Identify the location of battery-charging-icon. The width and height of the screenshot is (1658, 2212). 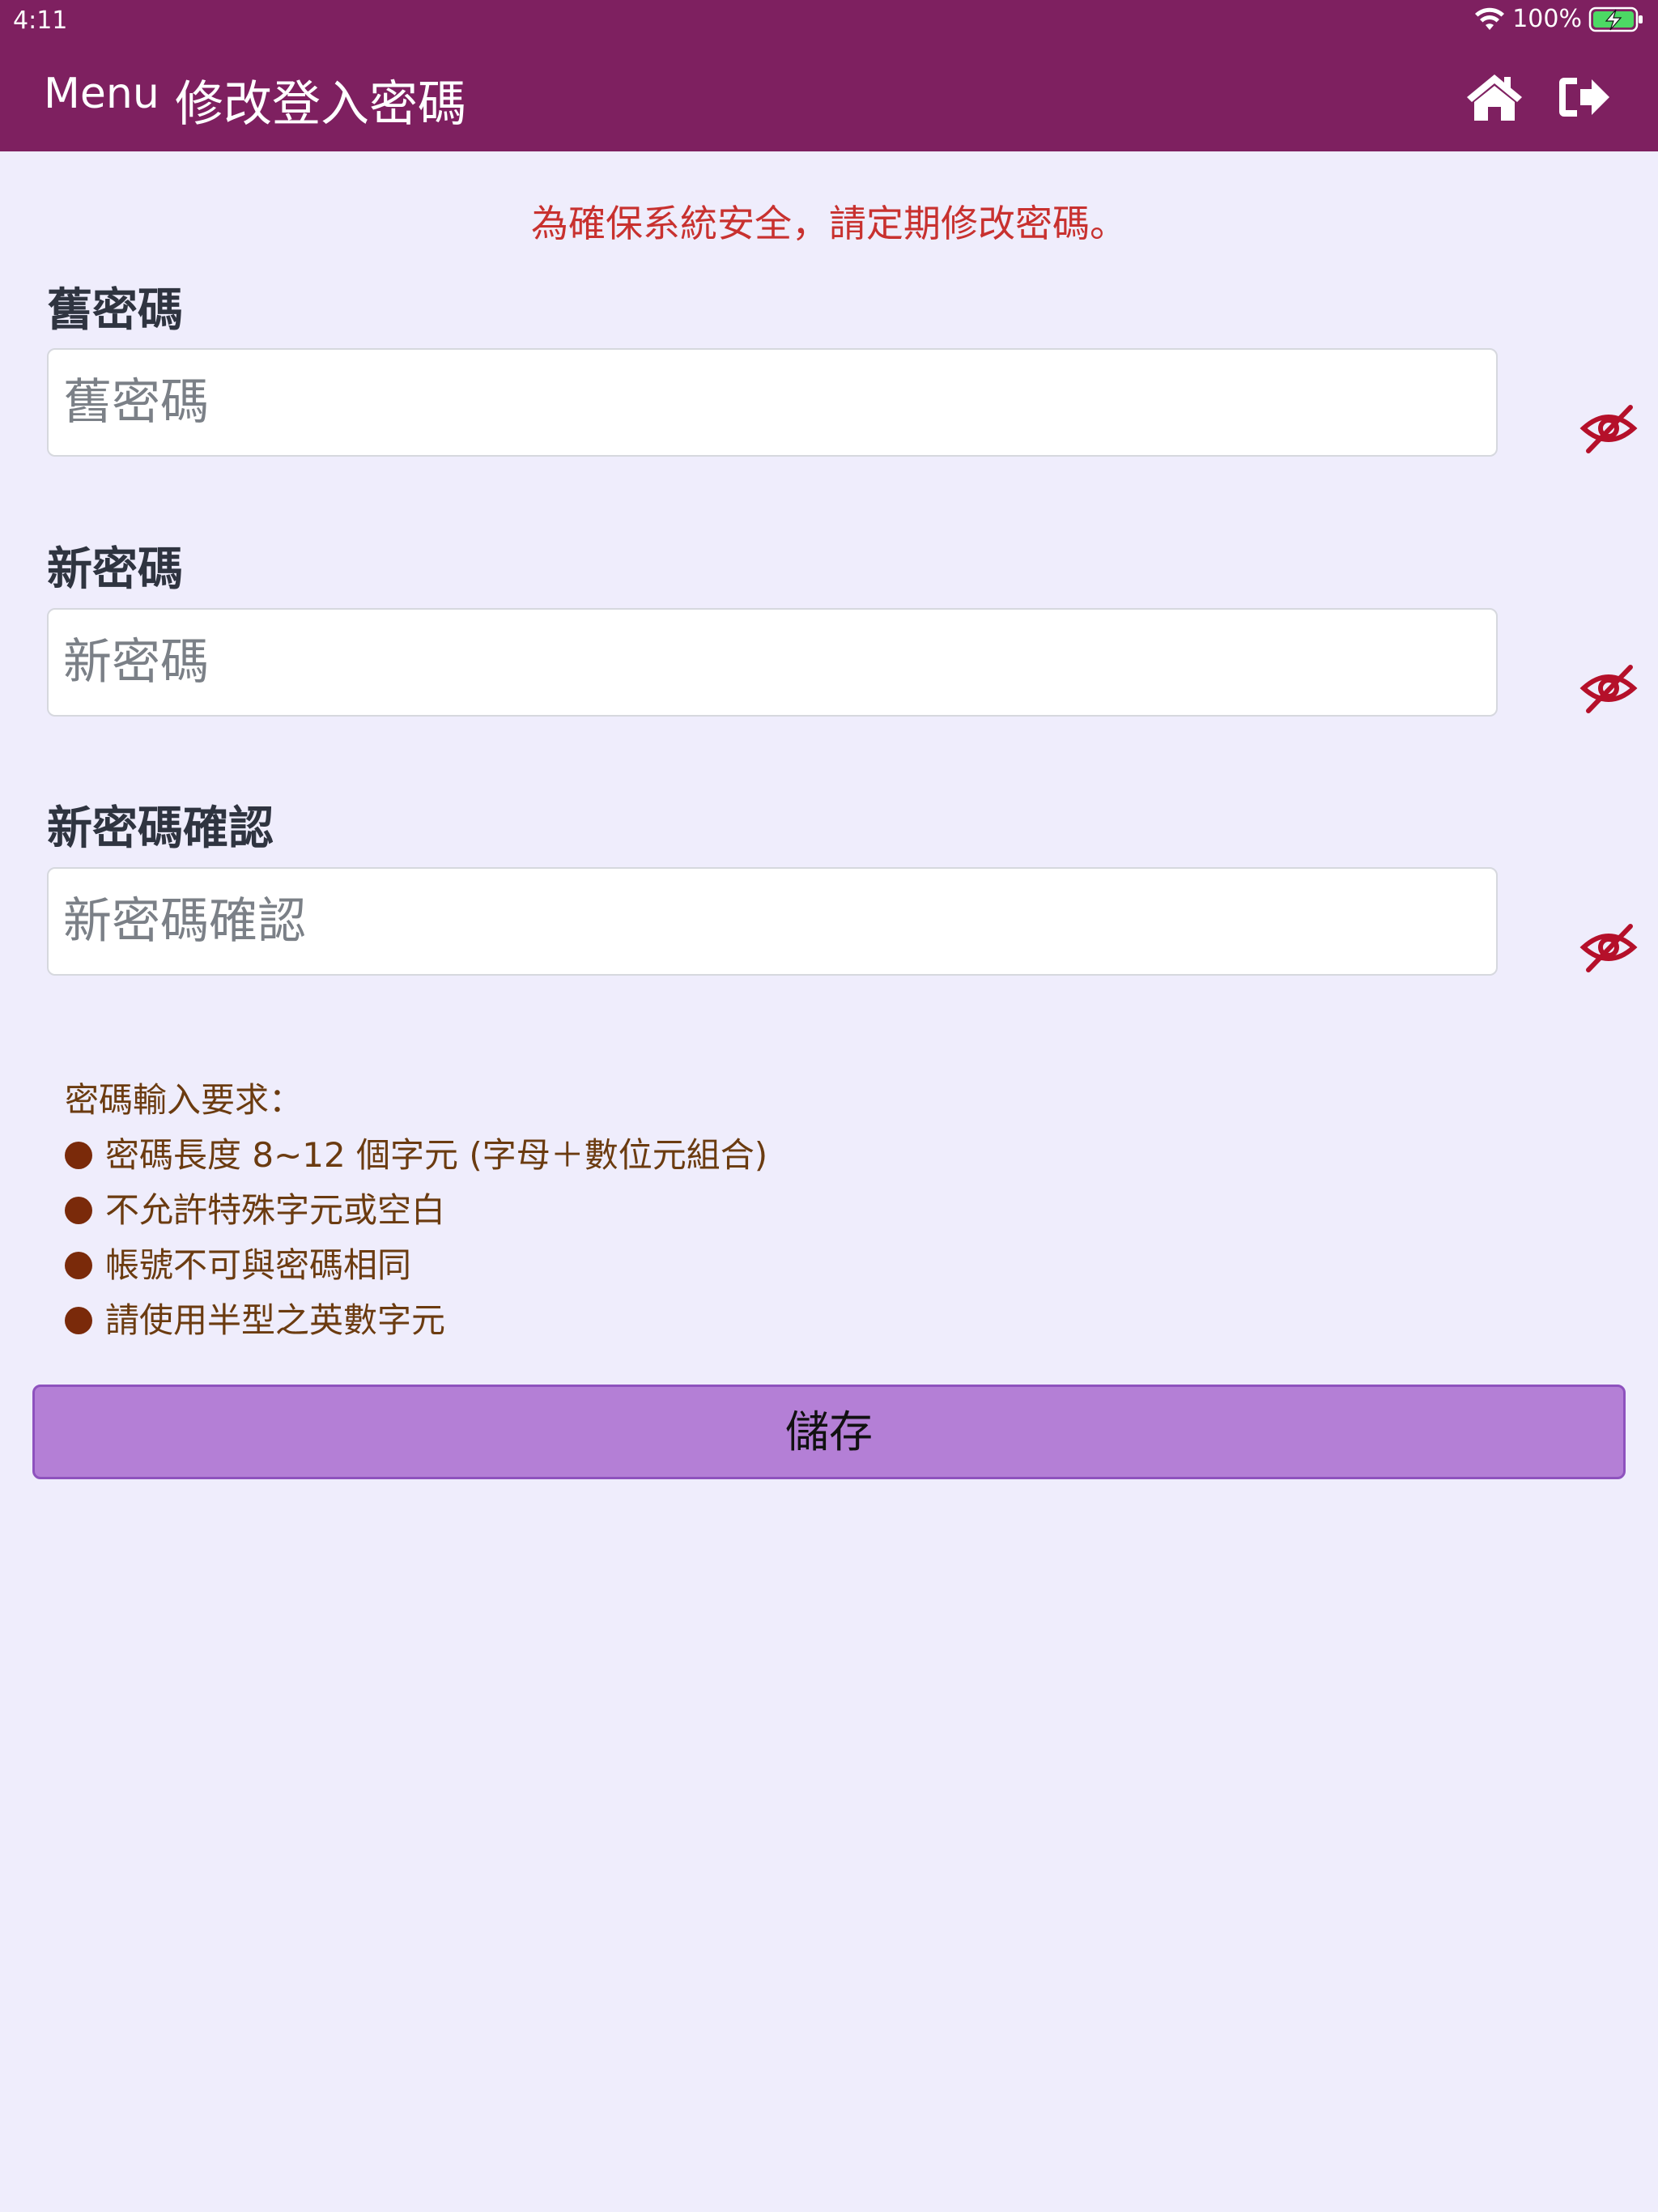
(1615, 19).